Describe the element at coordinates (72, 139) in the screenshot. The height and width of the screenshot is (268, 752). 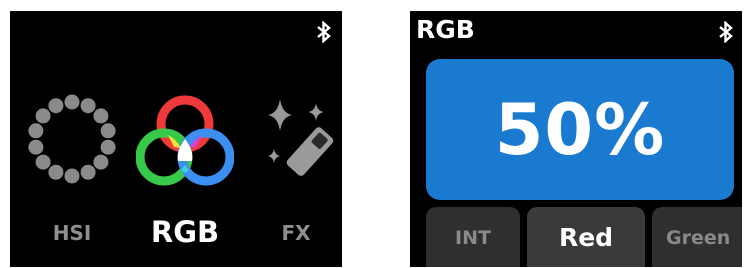
I see `hsi-dots-icon` at that location.